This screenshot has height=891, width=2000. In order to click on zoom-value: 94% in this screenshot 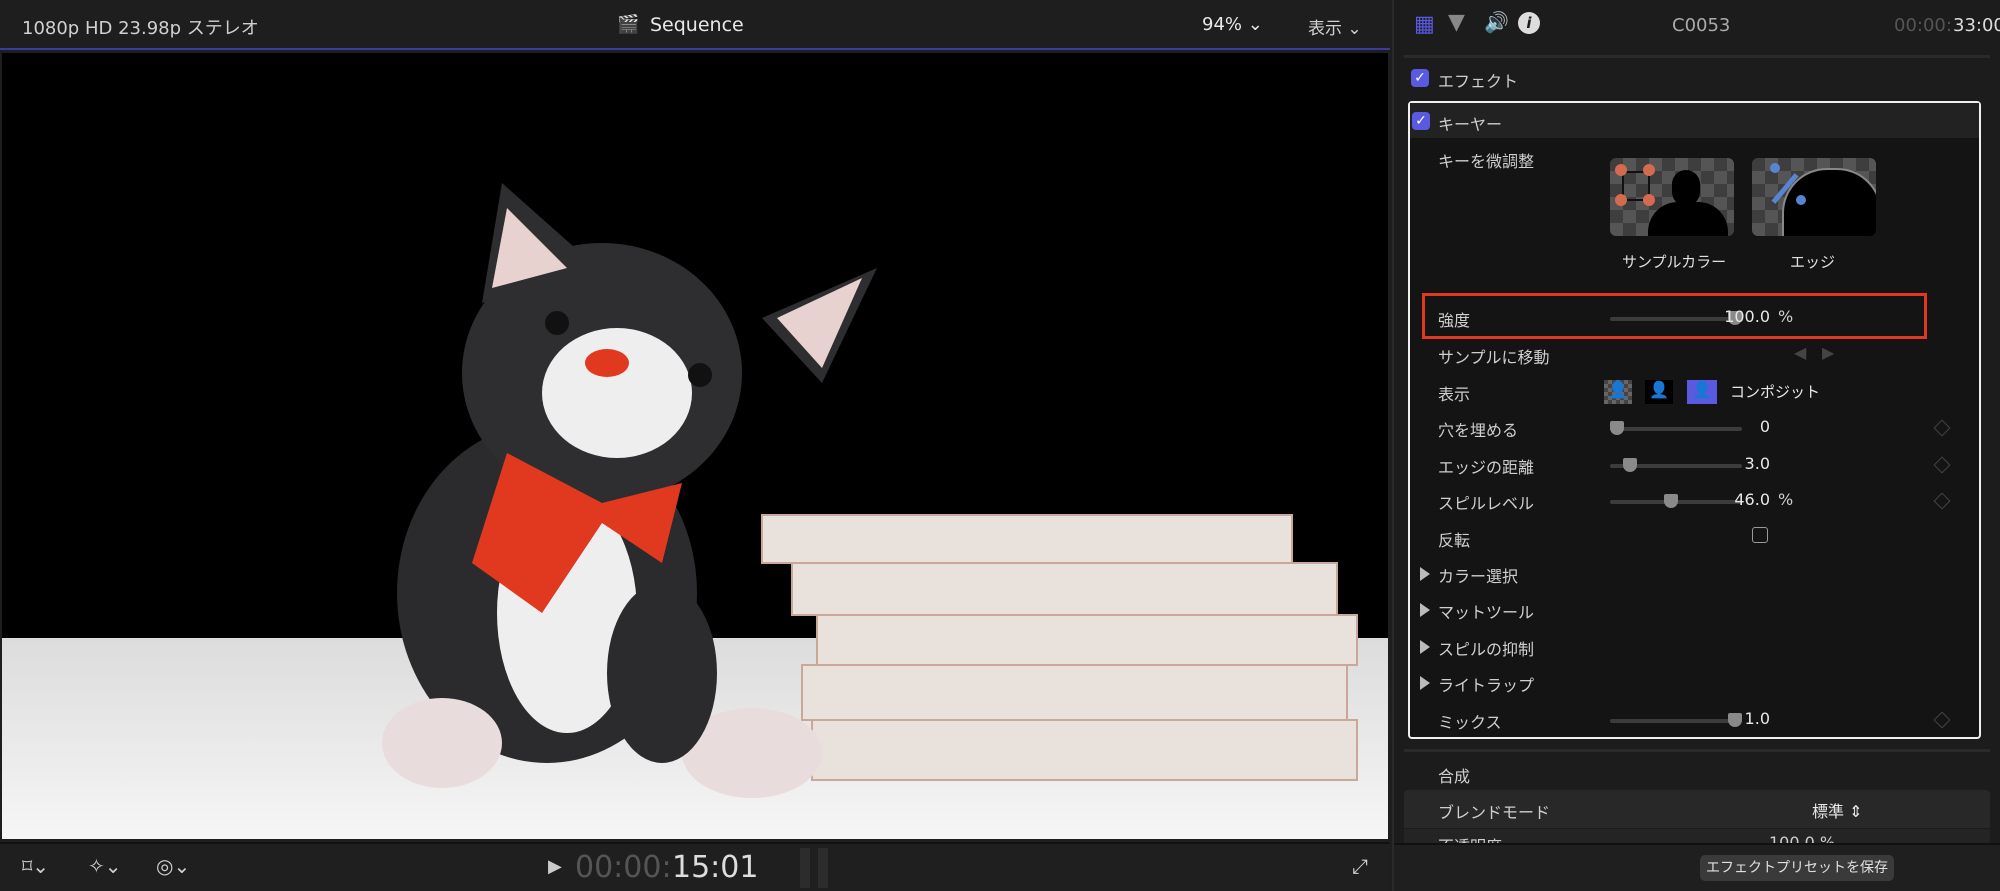, I will do `click(1222, 24)`.